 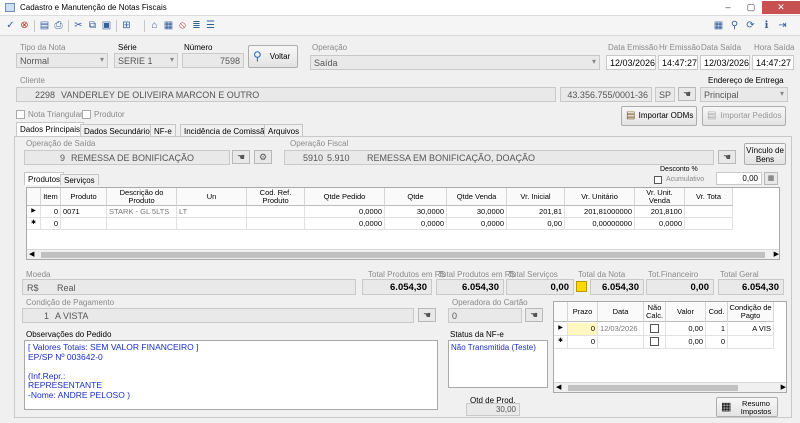 What do you see at coordinates (79, 179) in the screenshot?
I see `subtab-servicos: Serviços` at bounding box center [79, 179].